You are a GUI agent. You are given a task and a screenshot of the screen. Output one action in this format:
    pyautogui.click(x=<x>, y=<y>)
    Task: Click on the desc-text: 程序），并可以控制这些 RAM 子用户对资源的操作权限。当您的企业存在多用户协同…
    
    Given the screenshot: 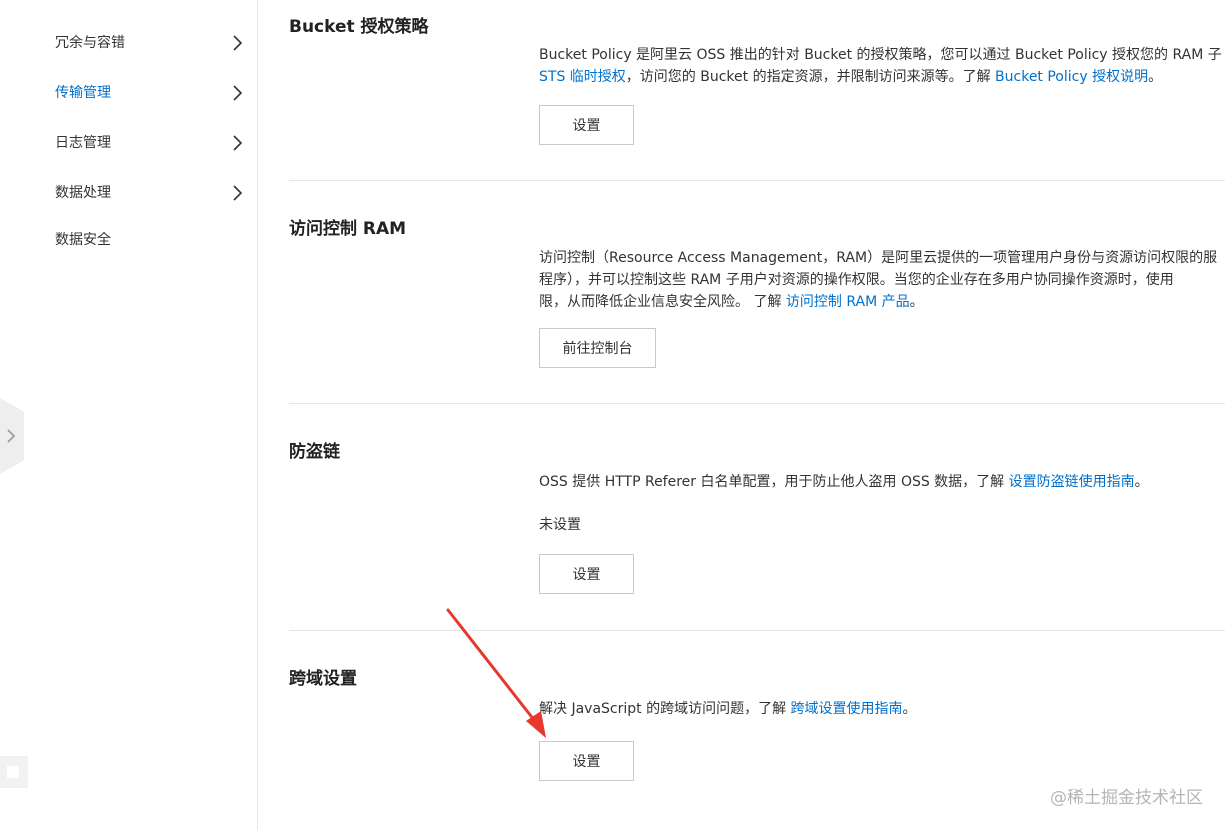 What is the action you would take?
    pyautogui.click(x=856, y=280)
    